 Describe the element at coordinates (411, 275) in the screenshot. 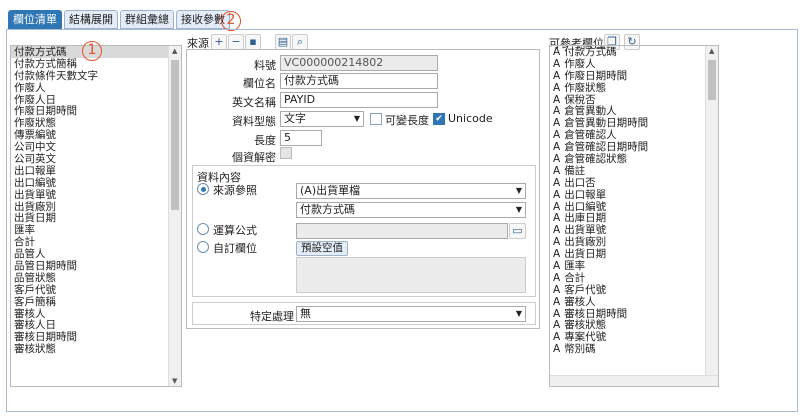

I see `custom-field-area` at that location.